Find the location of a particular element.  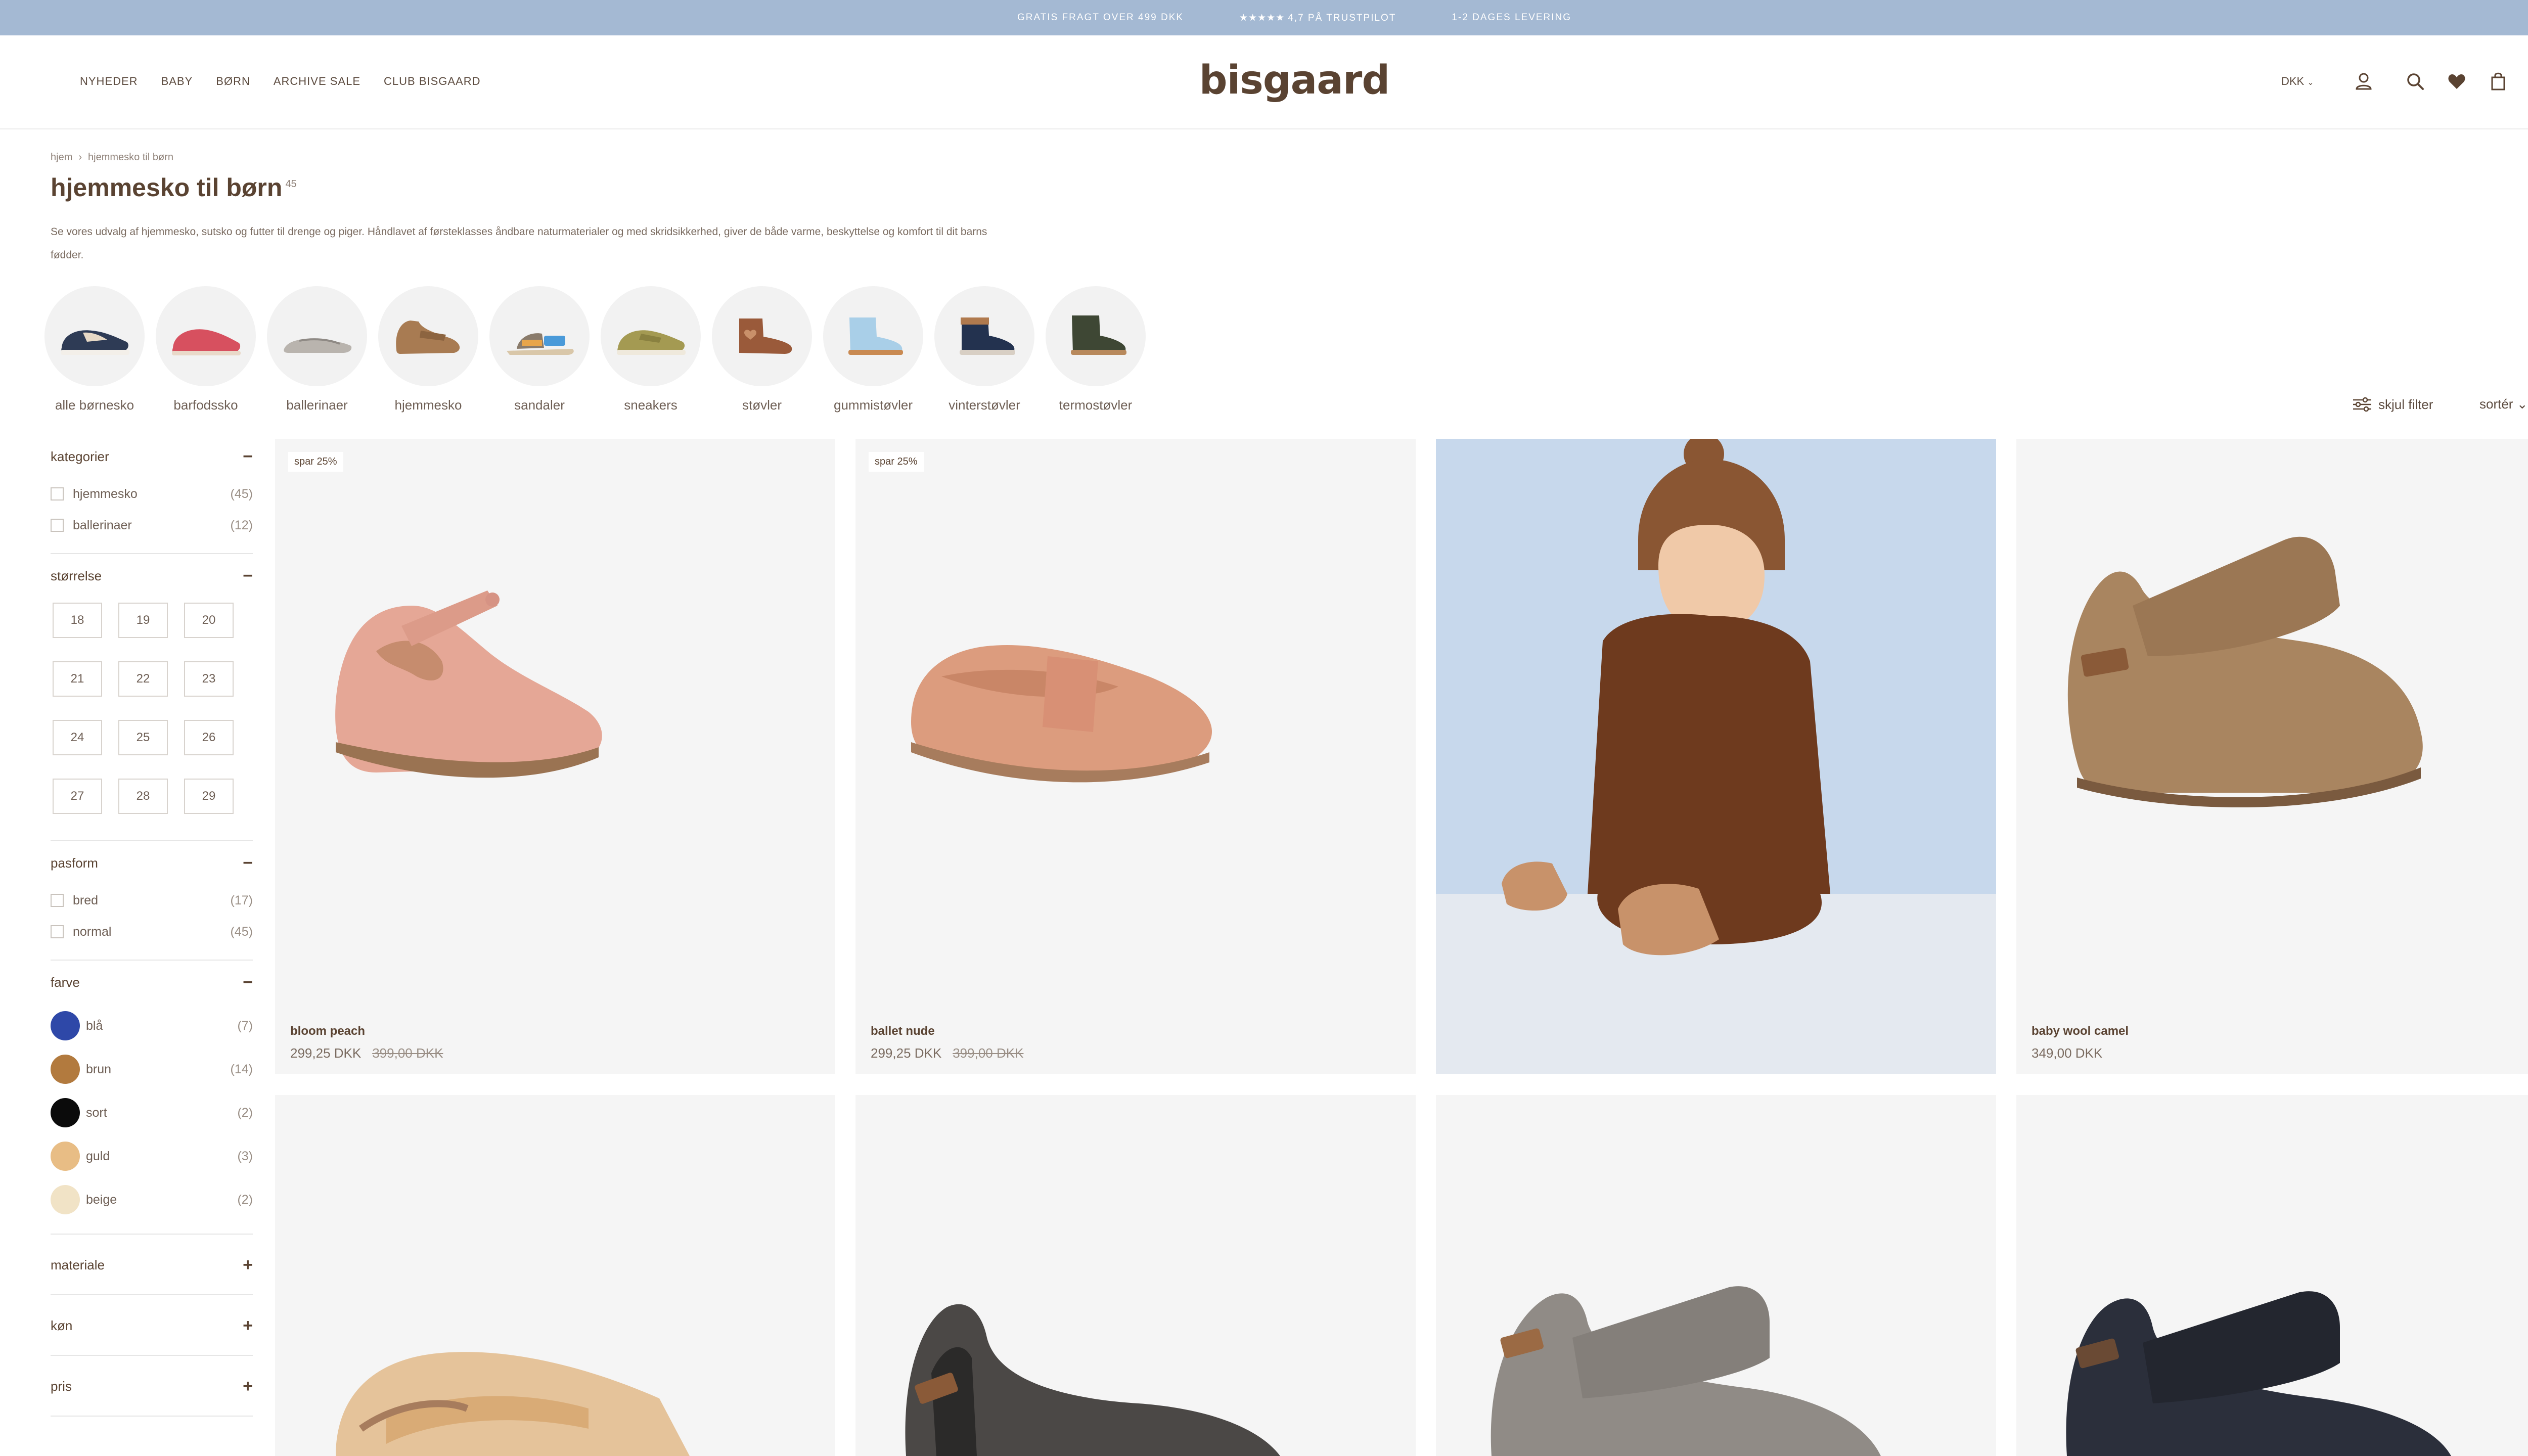

color-option-guld: guld (3) is located at coordinates (152, 1156).